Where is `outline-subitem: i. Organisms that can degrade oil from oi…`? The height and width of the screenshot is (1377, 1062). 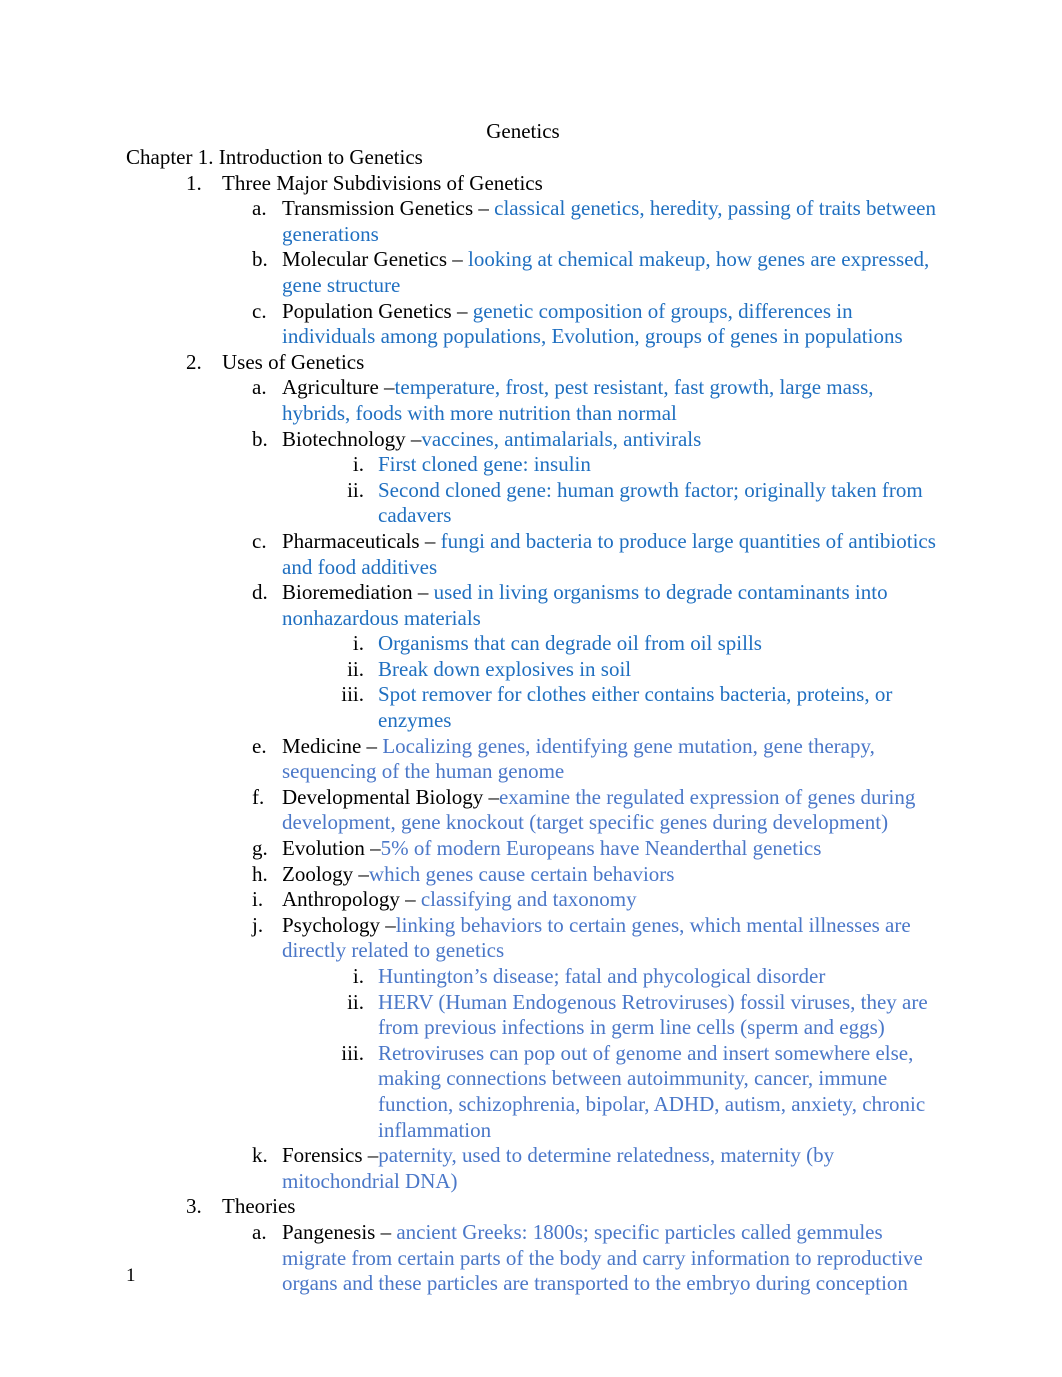
outline-subitem: i. Organisms that can degrade oil from oi… is located at coordinates (636, 644).